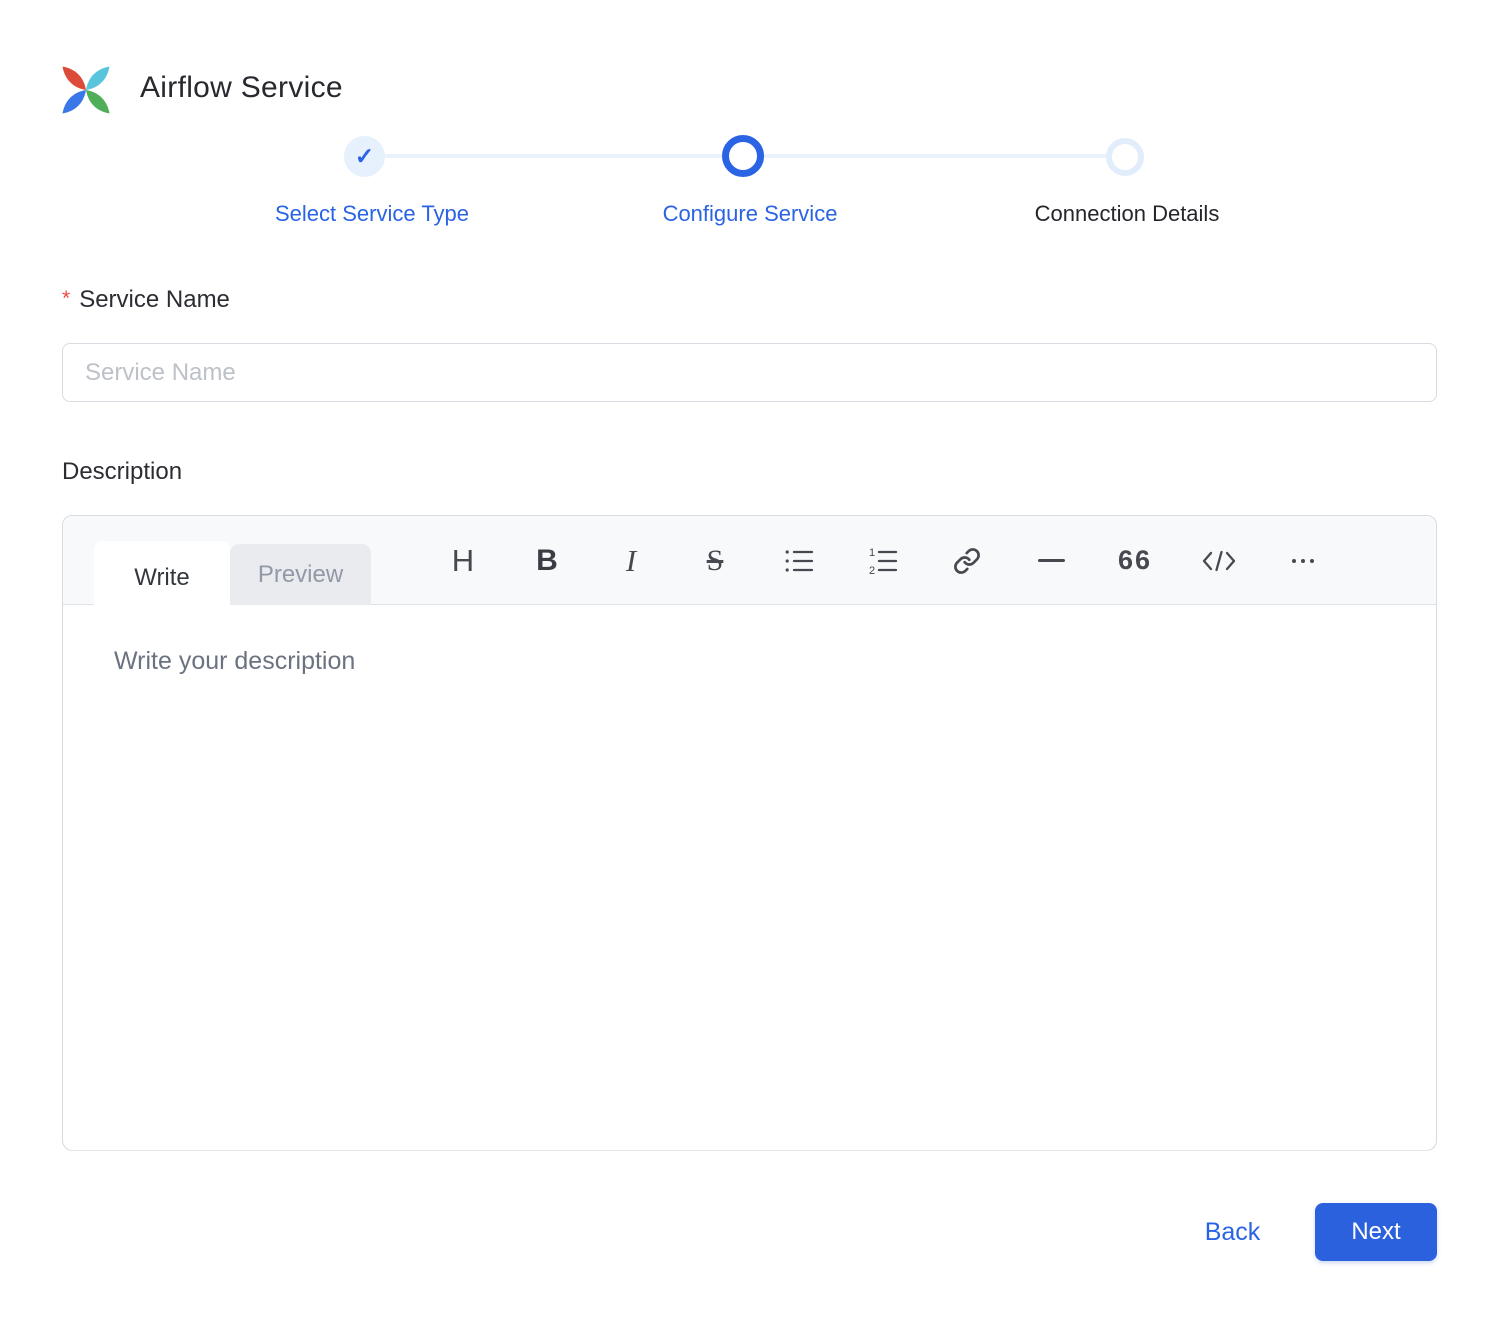  What do you see at coordinates (241, 87) in the screenshot?
I see `page-title: Airflow Service` at bounding box center [241, 87].